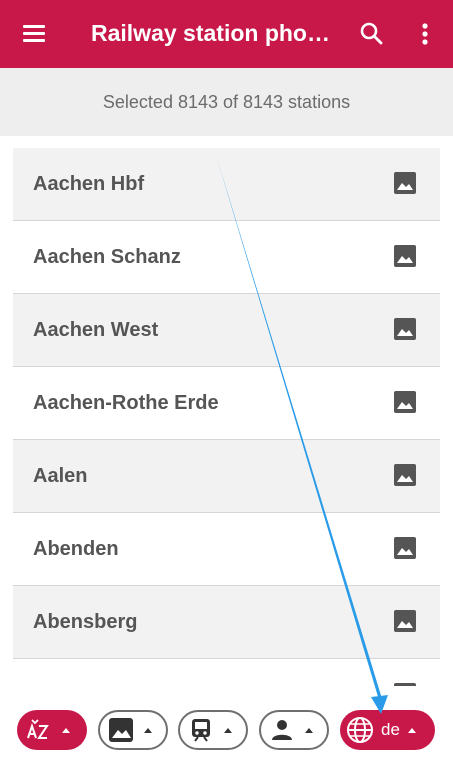  What do you see at coordinates (360, 730) in the screenshot?
I see `globe-icon` at bounding box center [360, 730].